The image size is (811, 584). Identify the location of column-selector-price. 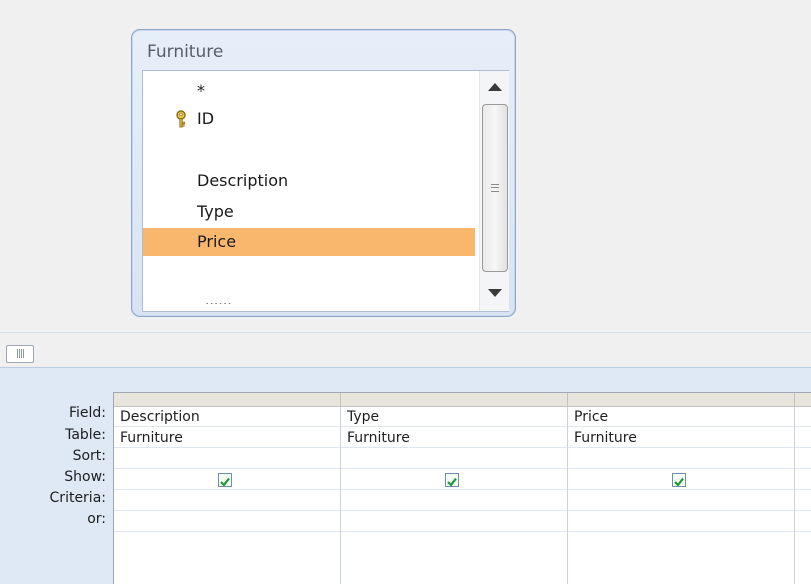
(681, 400).